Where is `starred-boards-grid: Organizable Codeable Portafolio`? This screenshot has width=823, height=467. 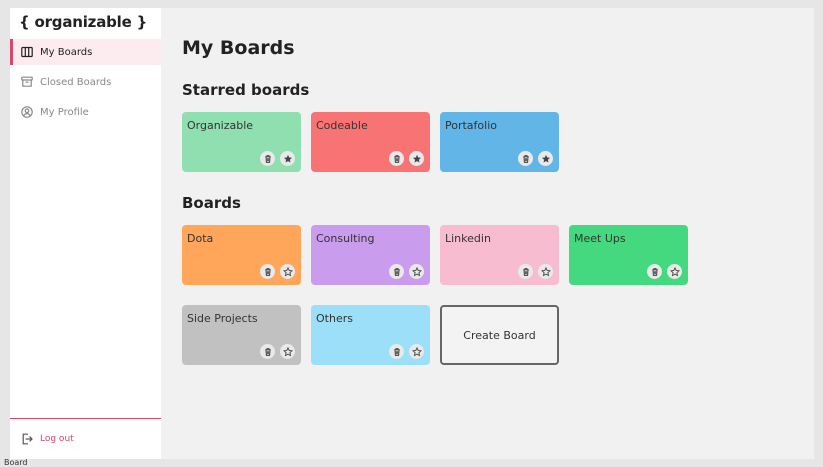
starred-boards-grid: Organizable Codeable Portafolio is located at coordinates (452, 152).